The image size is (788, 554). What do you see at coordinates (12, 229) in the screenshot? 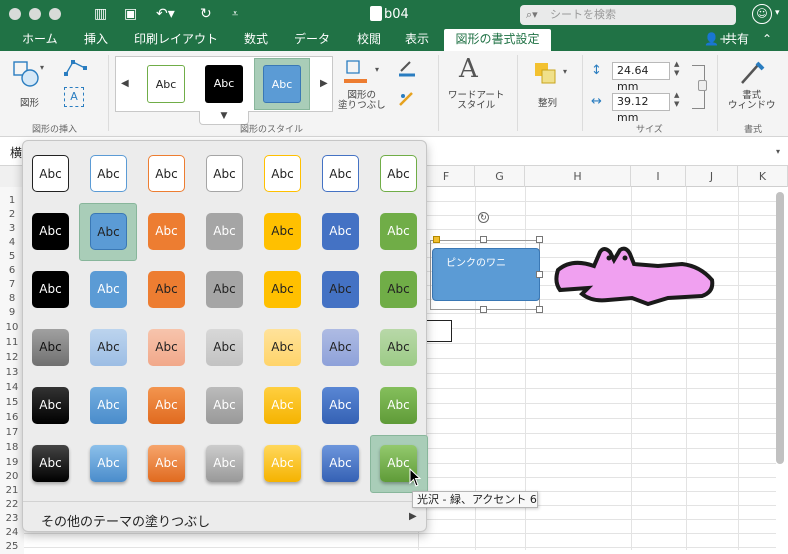
I see `row-header: 3` at bounding box center [12, 229].